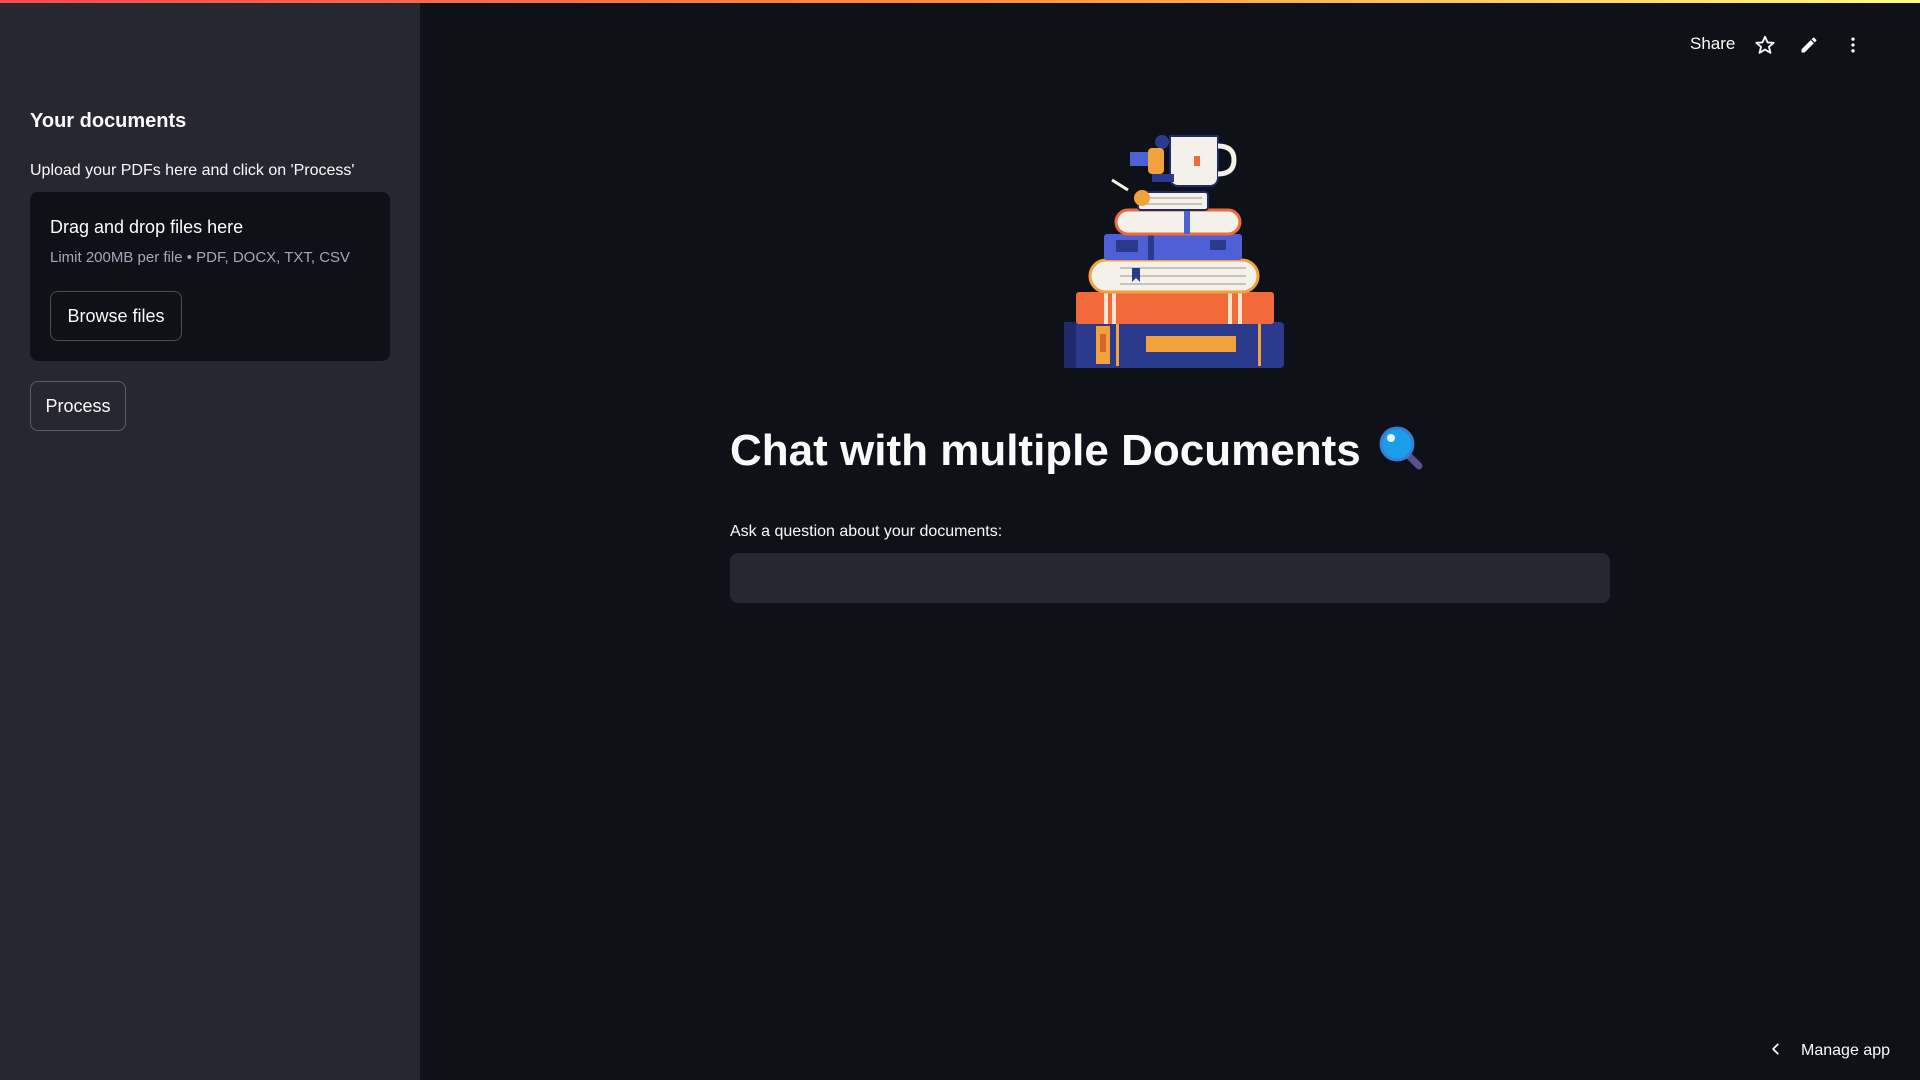 Image resolution: width=1920 pixels, height=1080 pixels. What do you see at coordinates (1045, 451) in the screenshot?
I see `page-title-text: Chat with multiple Documents` at bounding box center [1045, 451].